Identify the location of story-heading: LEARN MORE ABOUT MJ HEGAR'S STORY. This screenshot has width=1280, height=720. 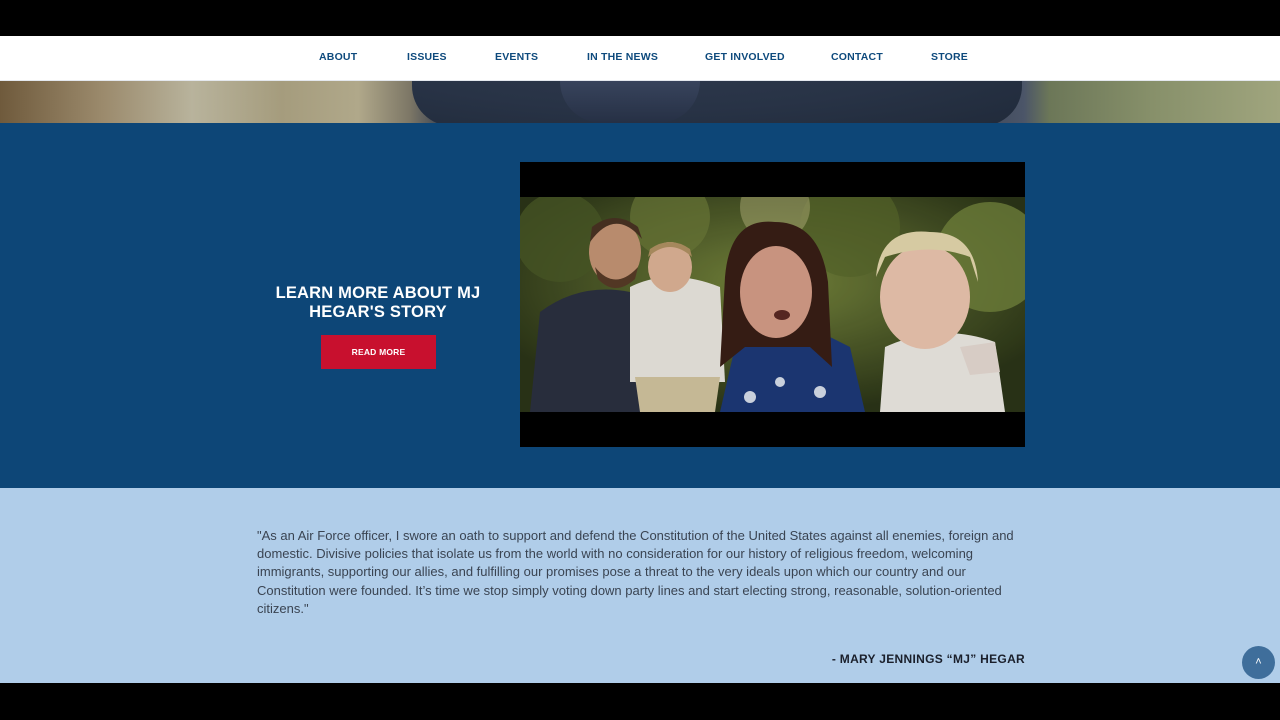
(378, 302).